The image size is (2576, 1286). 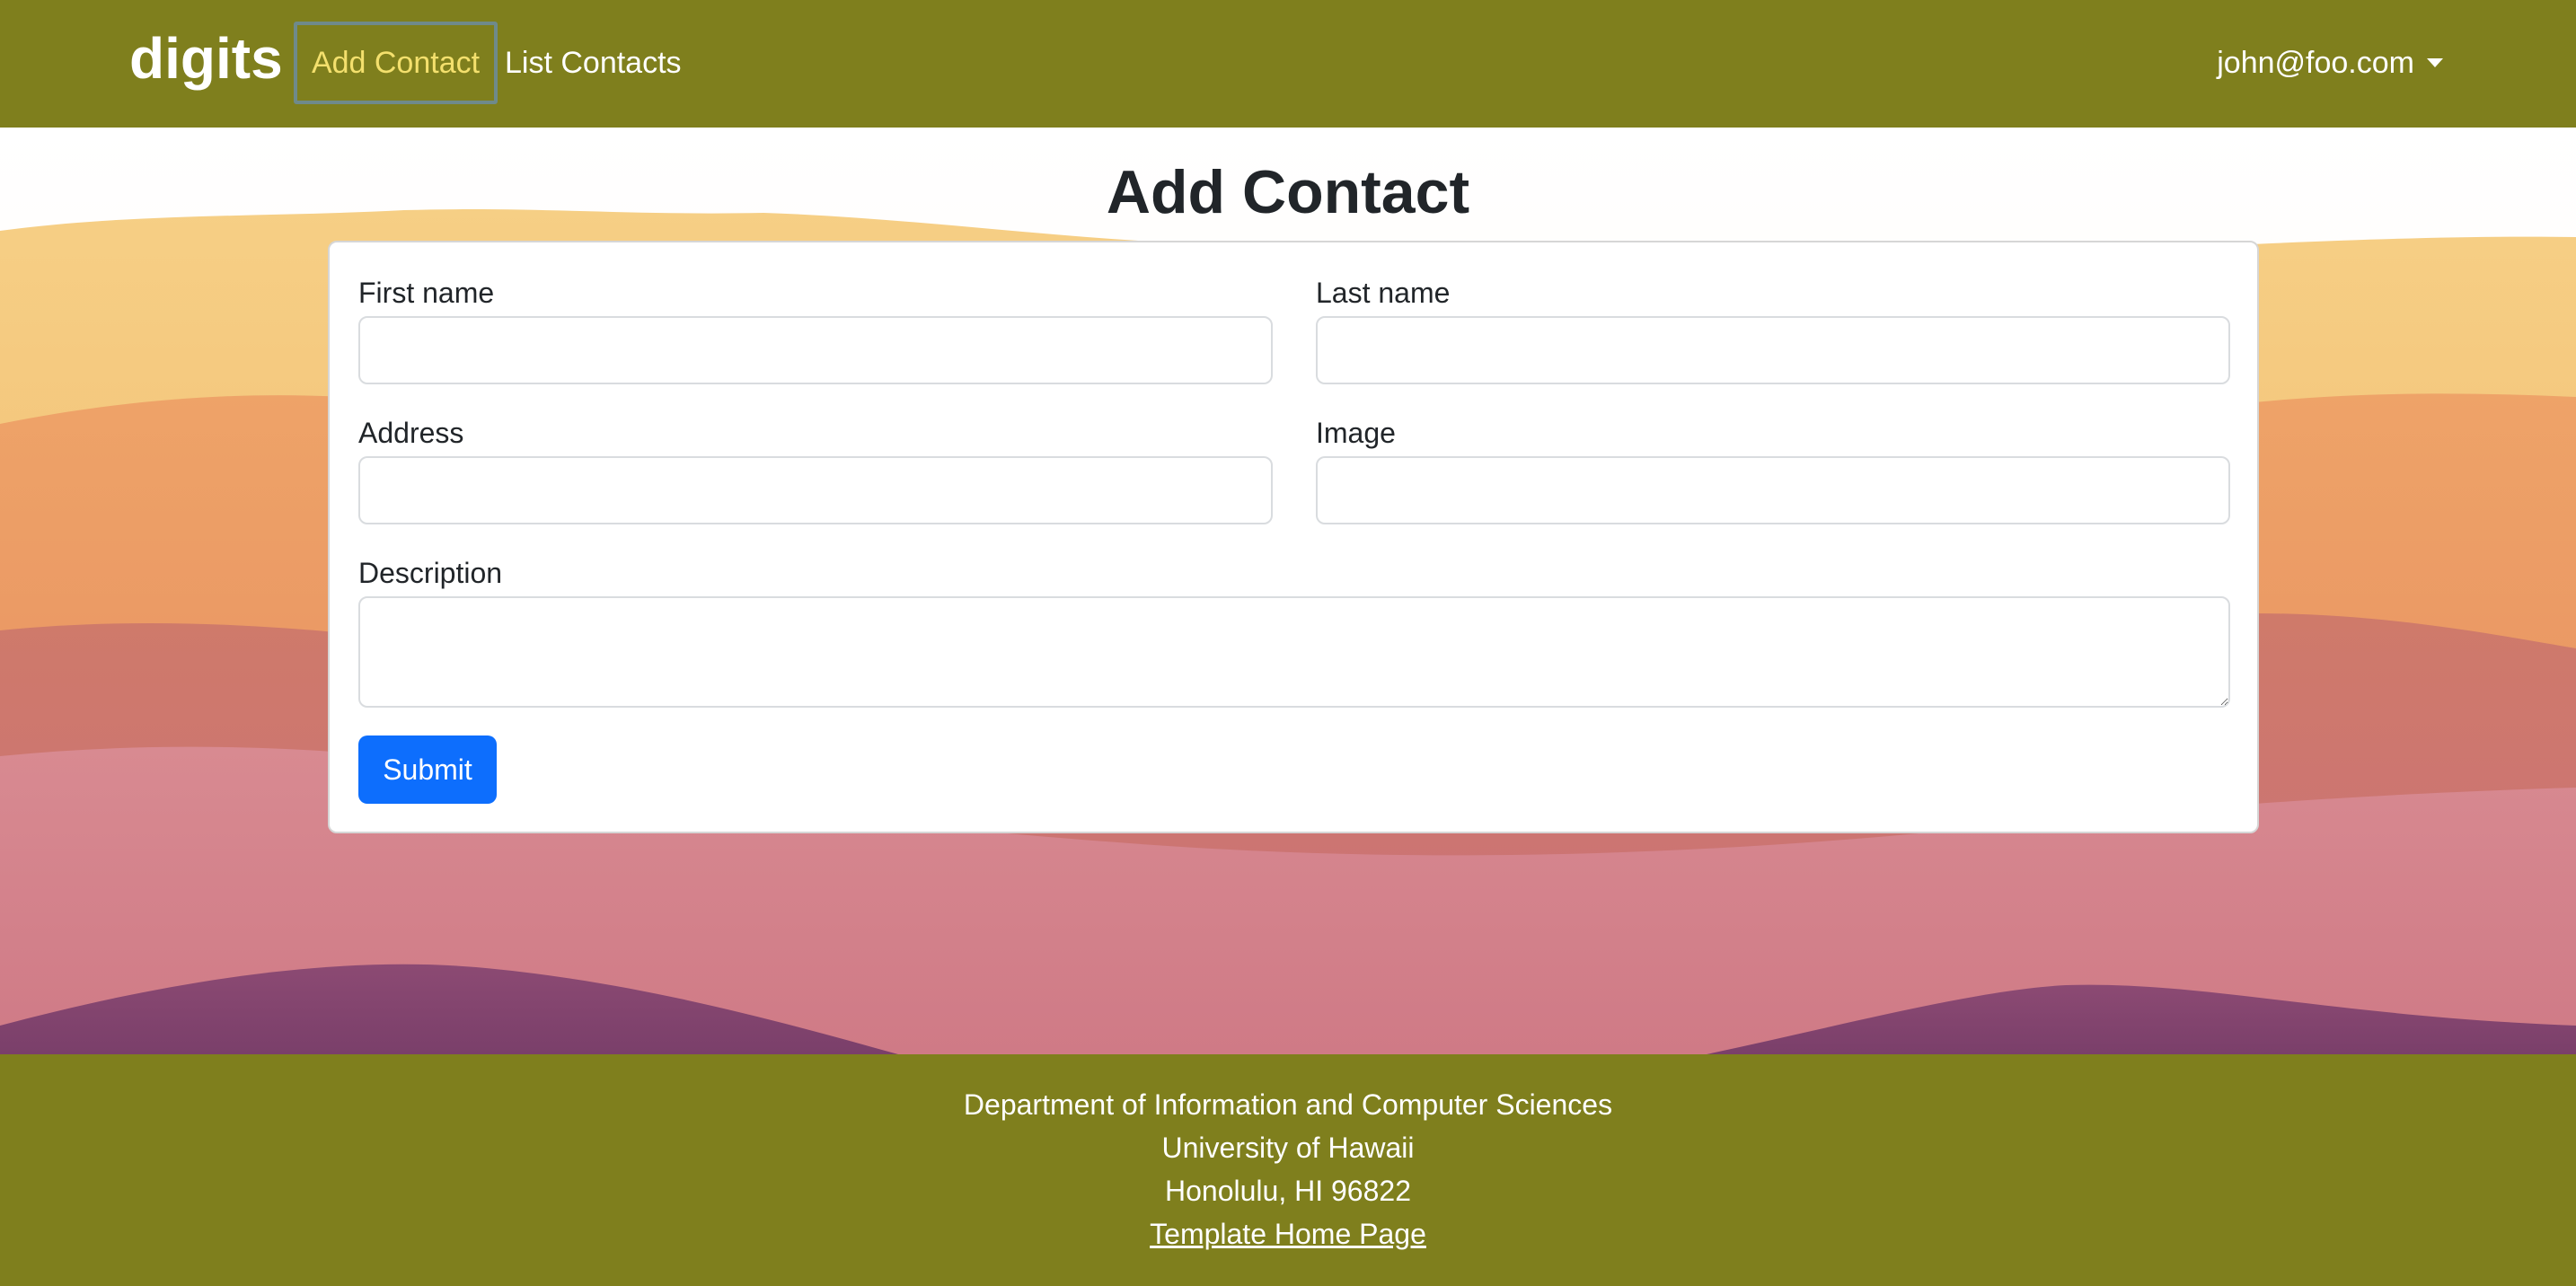 What do you see at coordinates (1383, 293) in the screenshot?
I see `last-name-label: Last name` at bounding box center [1383, 293].